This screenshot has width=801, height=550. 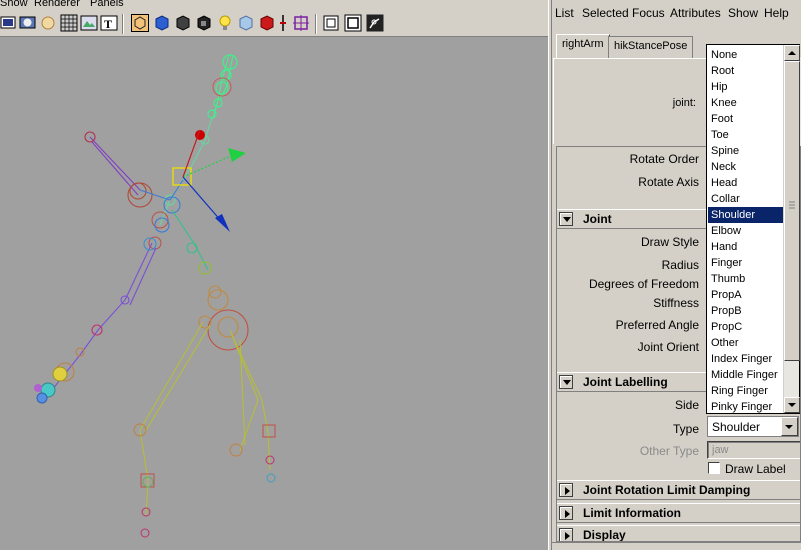 I want to click on dropdown-item-hip: Hip, so click(x=745, y=87).